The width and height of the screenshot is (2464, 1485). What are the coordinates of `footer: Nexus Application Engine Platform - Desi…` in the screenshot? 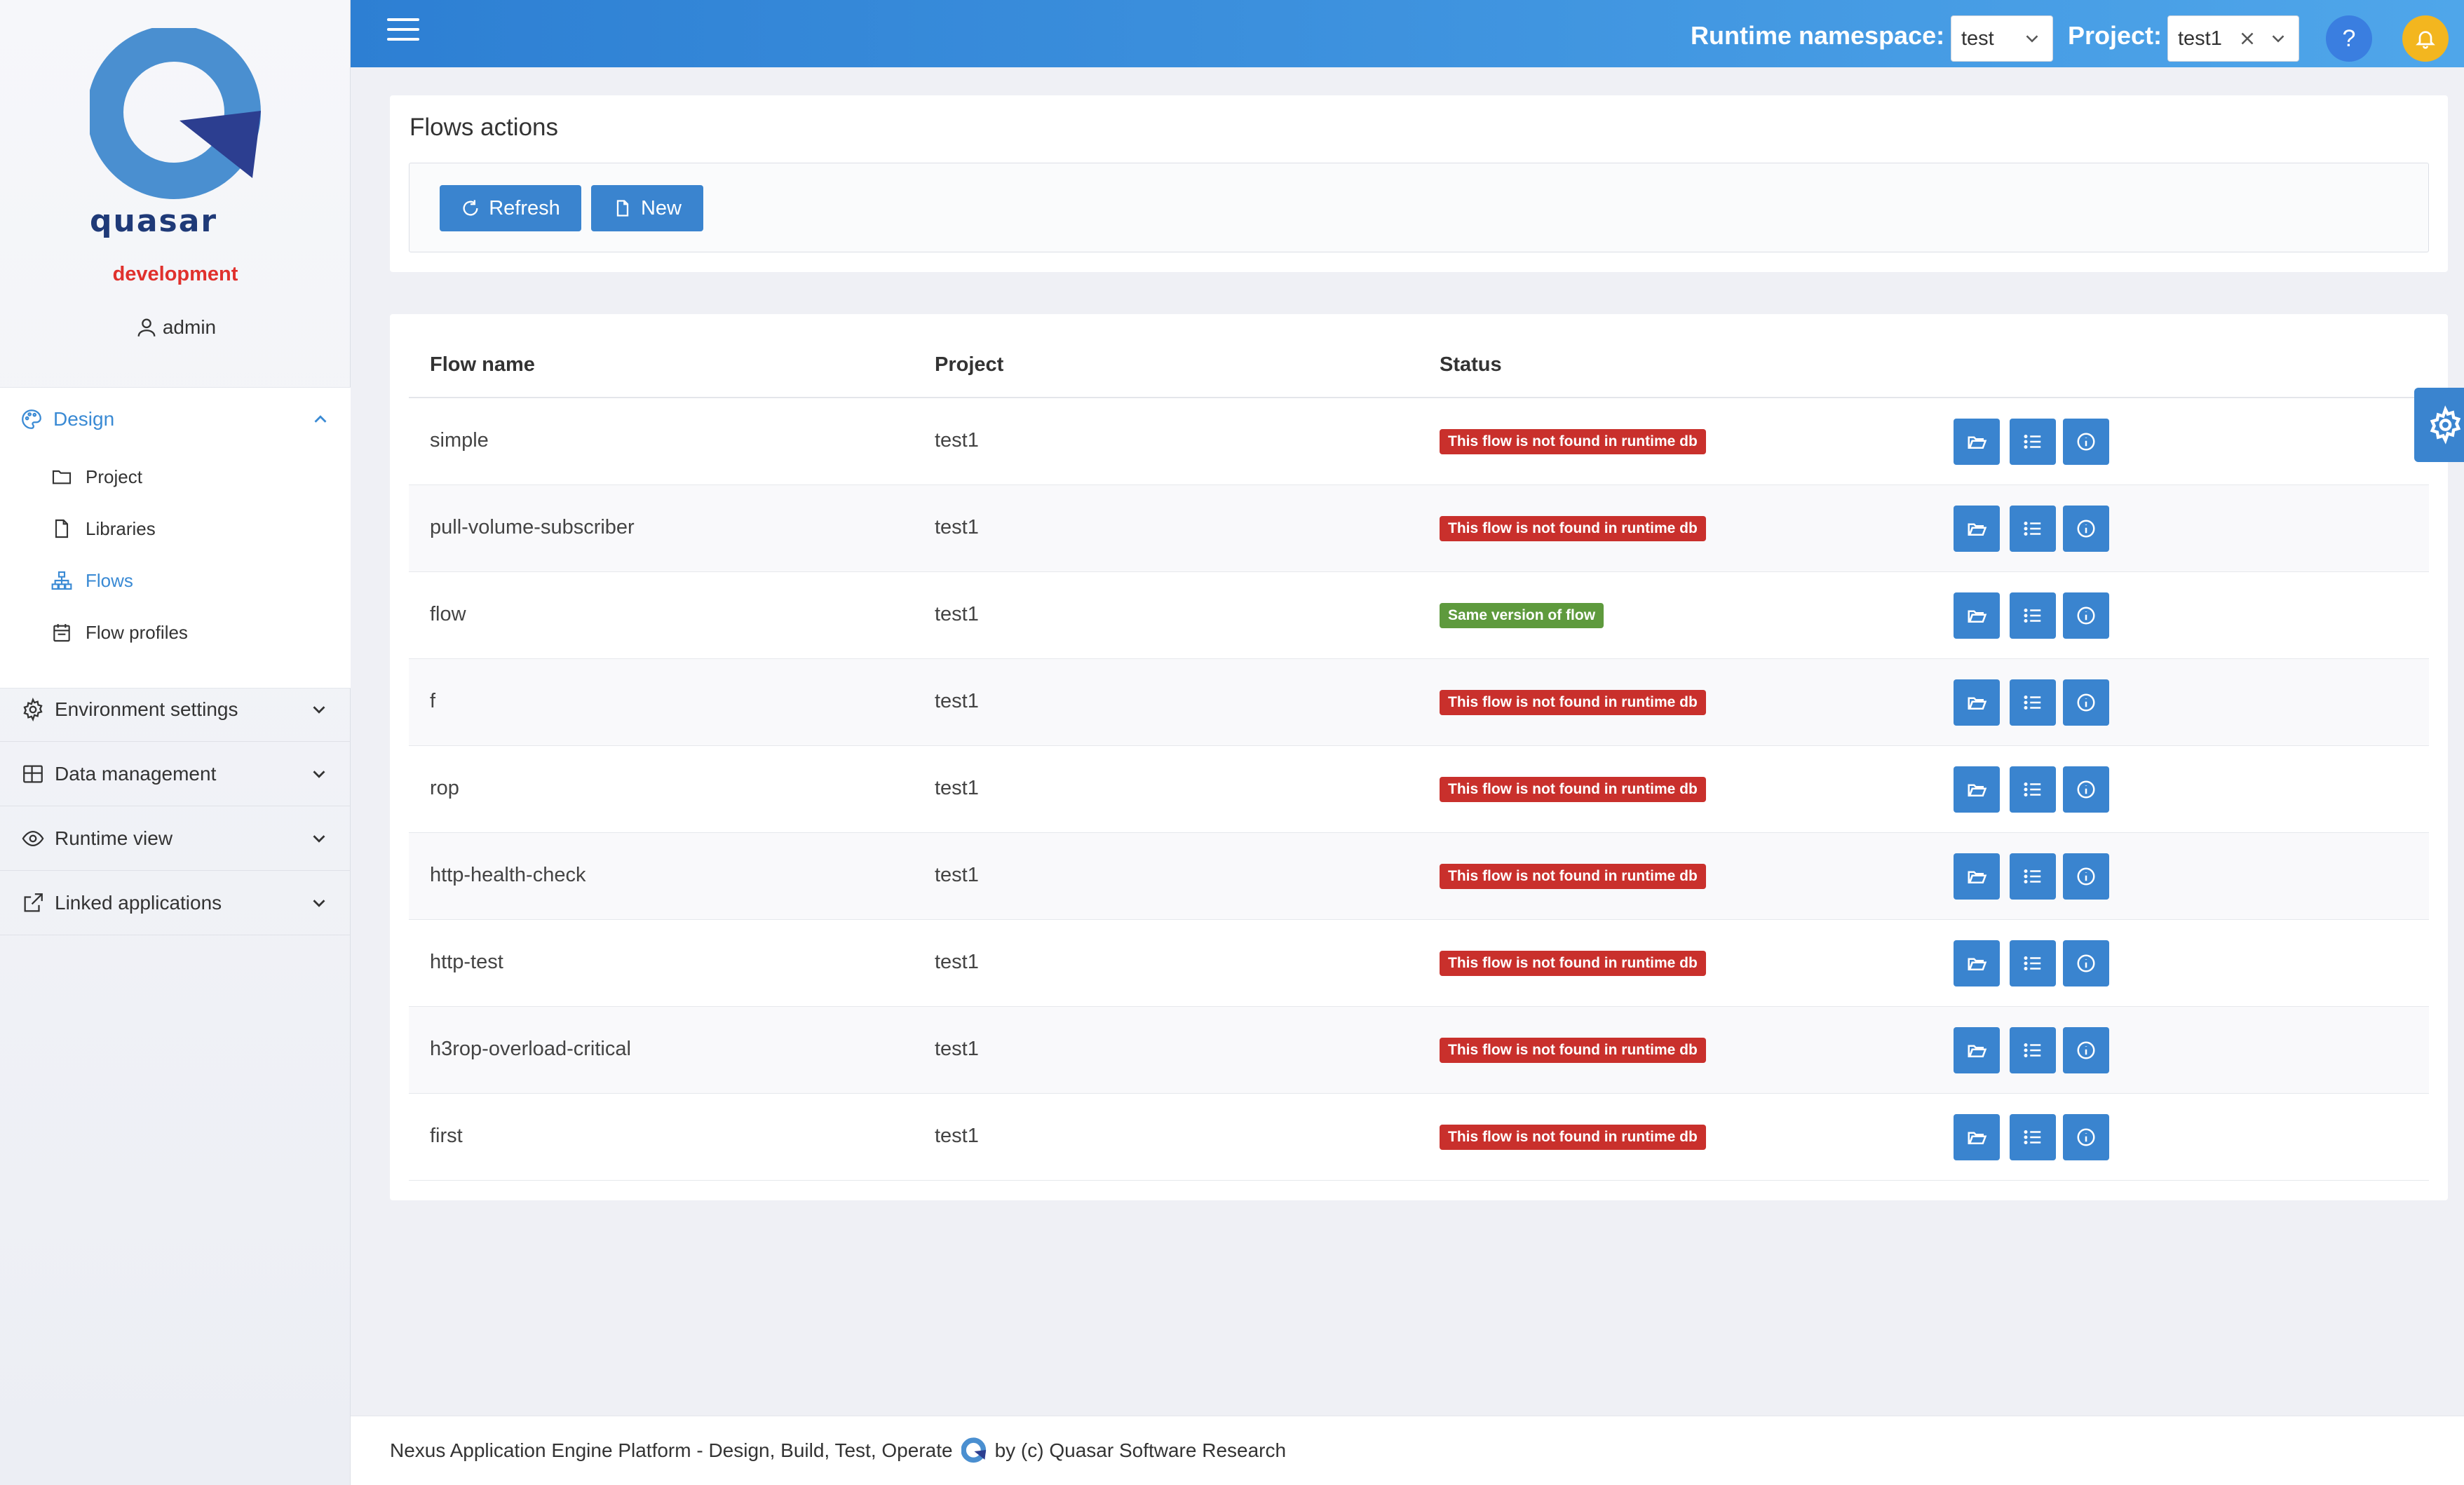 It's located at (1407, 1451).